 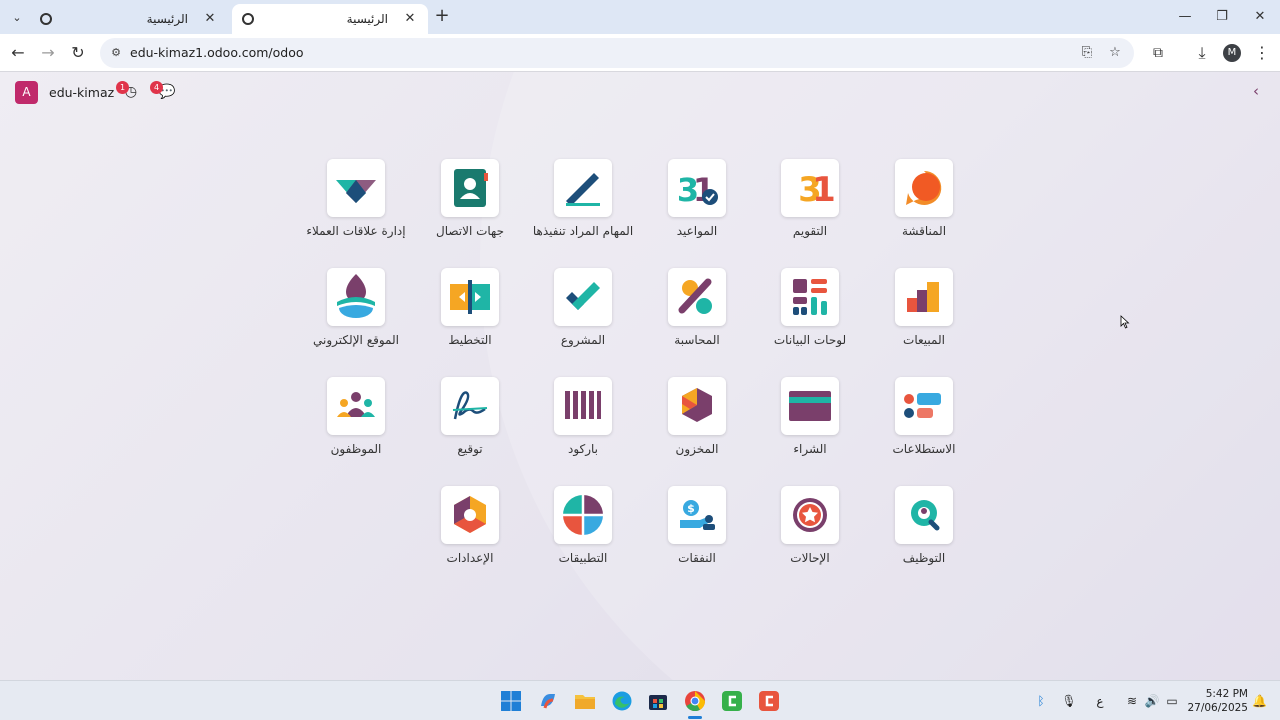 I want to click on app-project: المشروع, so click(x=583, y=313).